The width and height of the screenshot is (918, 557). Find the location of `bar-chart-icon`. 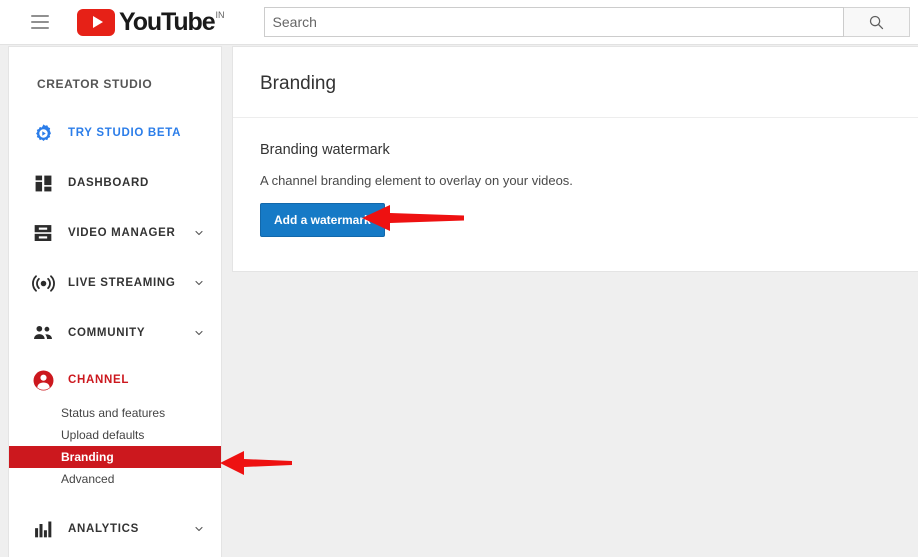

bar-chart-icon is located at coordinates (43, 529).